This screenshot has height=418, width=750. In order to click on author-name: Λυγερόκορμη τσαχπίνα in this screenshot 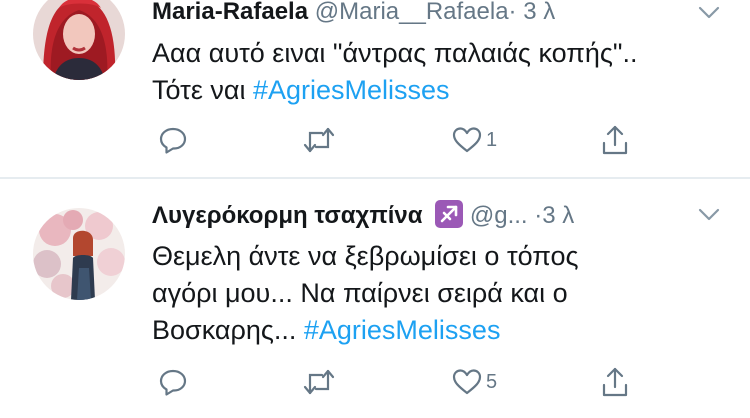, I will do `click(287, 215)`.